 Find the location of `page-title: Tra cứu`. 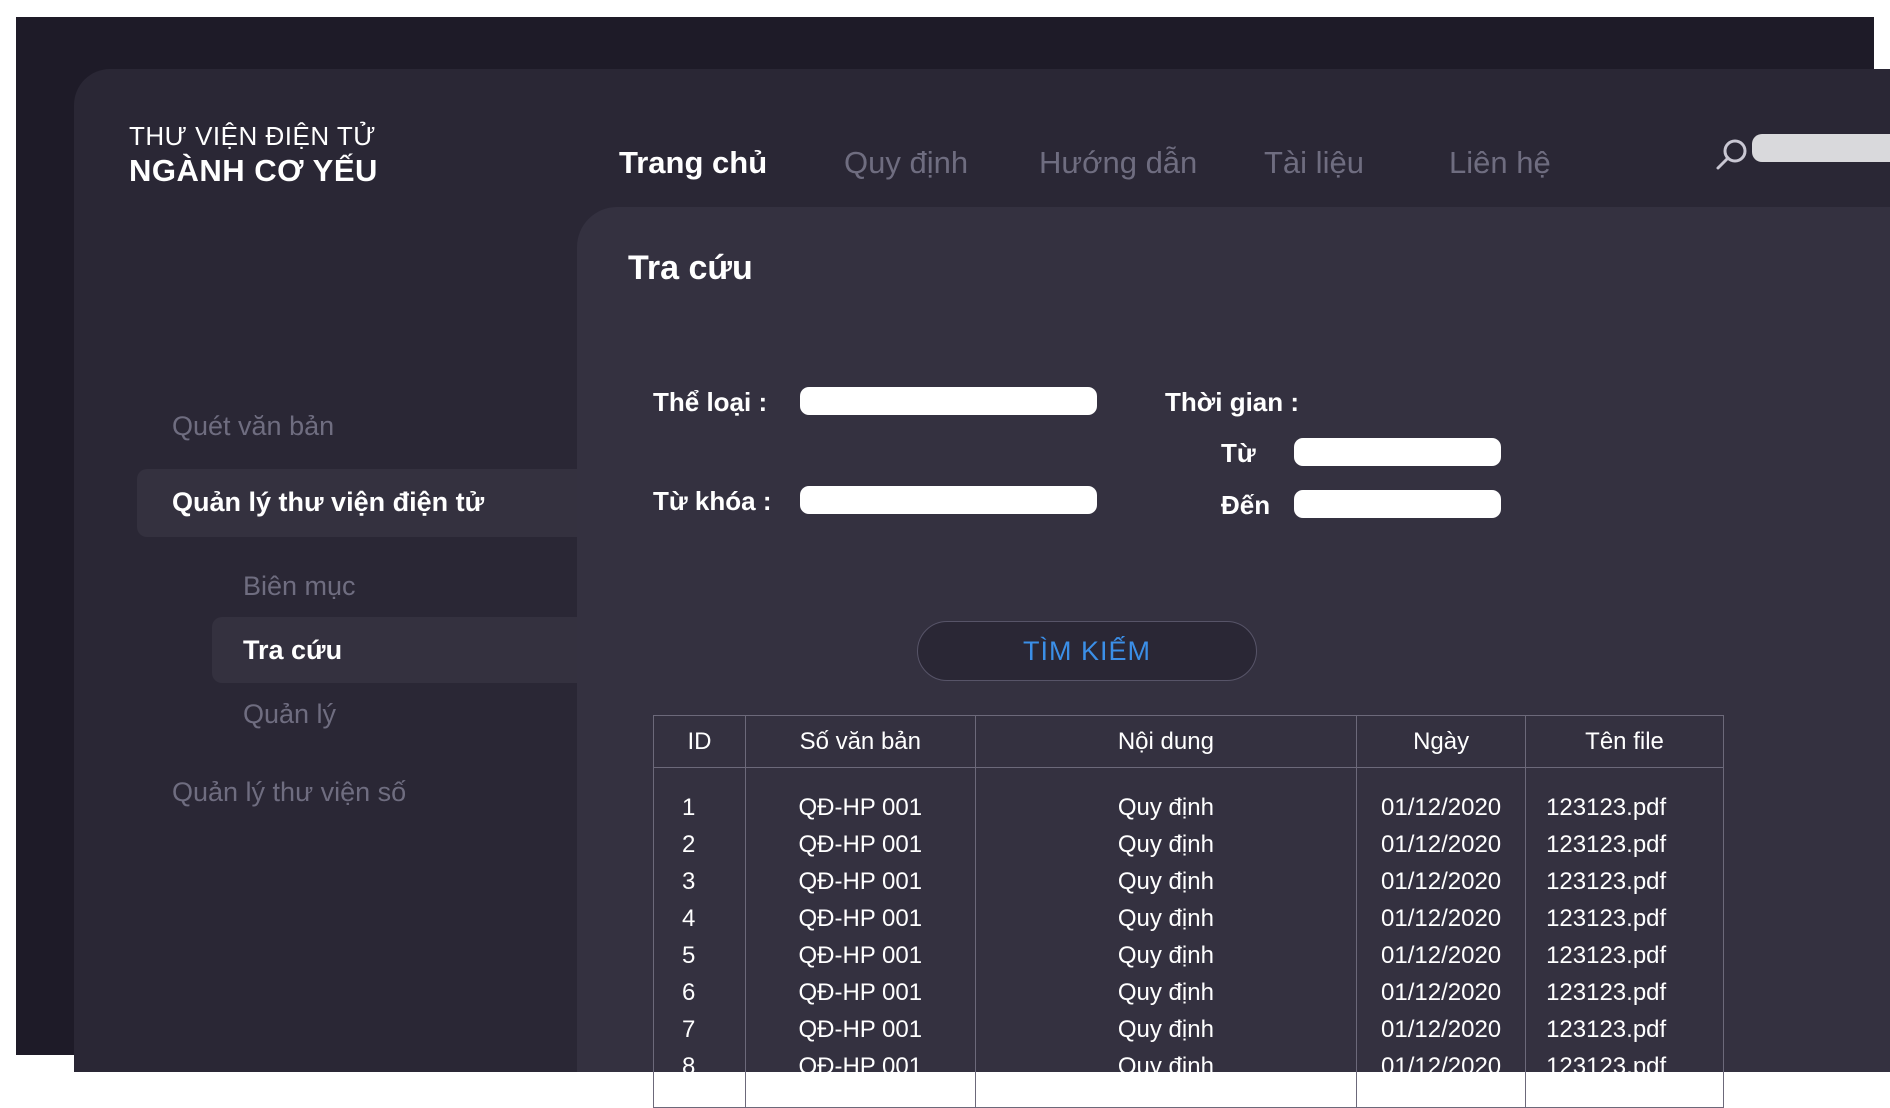

page-title: Tra cứu is located at coordinates (690, 268).